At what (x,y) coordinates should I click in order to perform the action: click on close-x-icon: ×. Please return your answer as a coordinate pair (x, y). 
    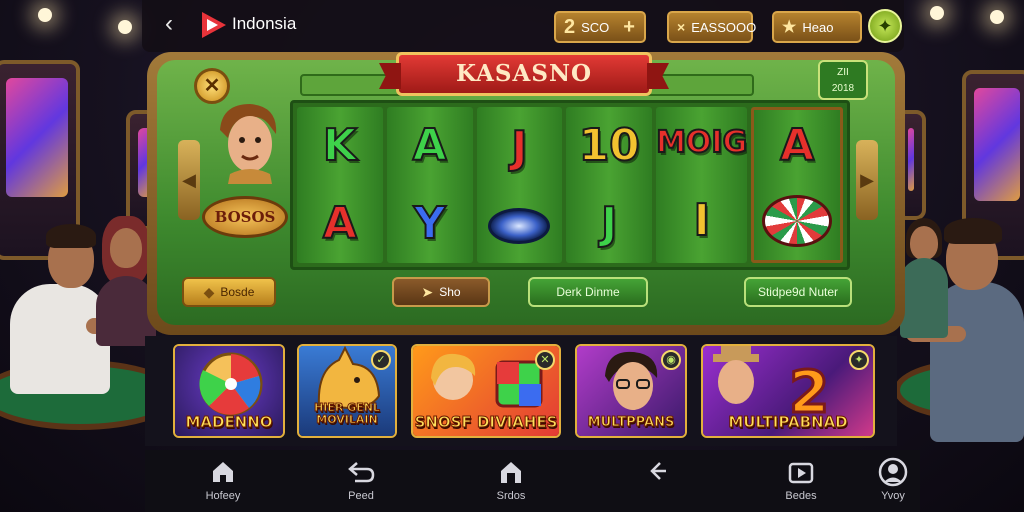
    Looking at the image, I should click on (681, 27).